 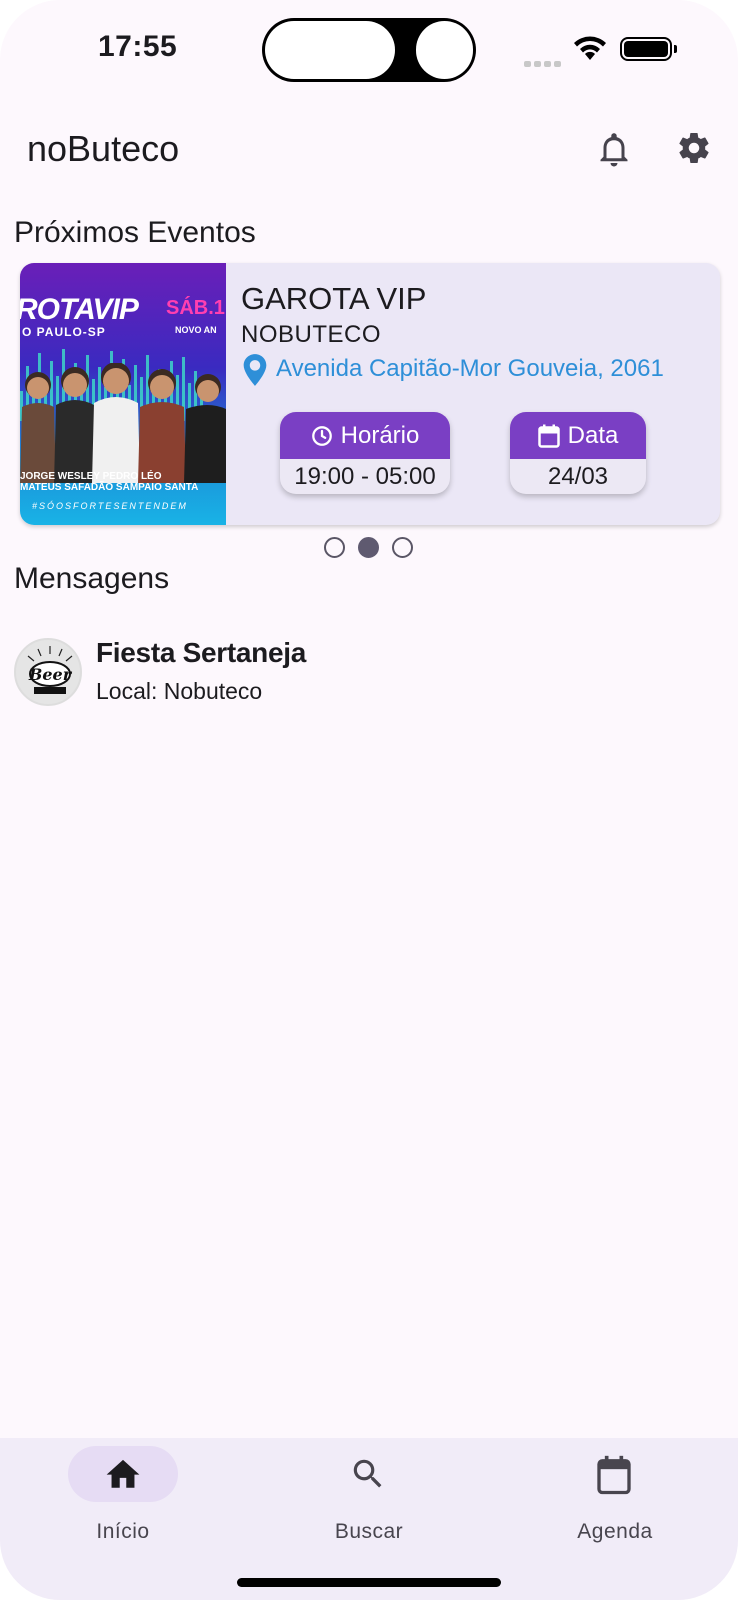 What do you see at coordinates (578, 476) in the screenshot?
I see `date-value: 24/03` at bounding box center [578, 476].